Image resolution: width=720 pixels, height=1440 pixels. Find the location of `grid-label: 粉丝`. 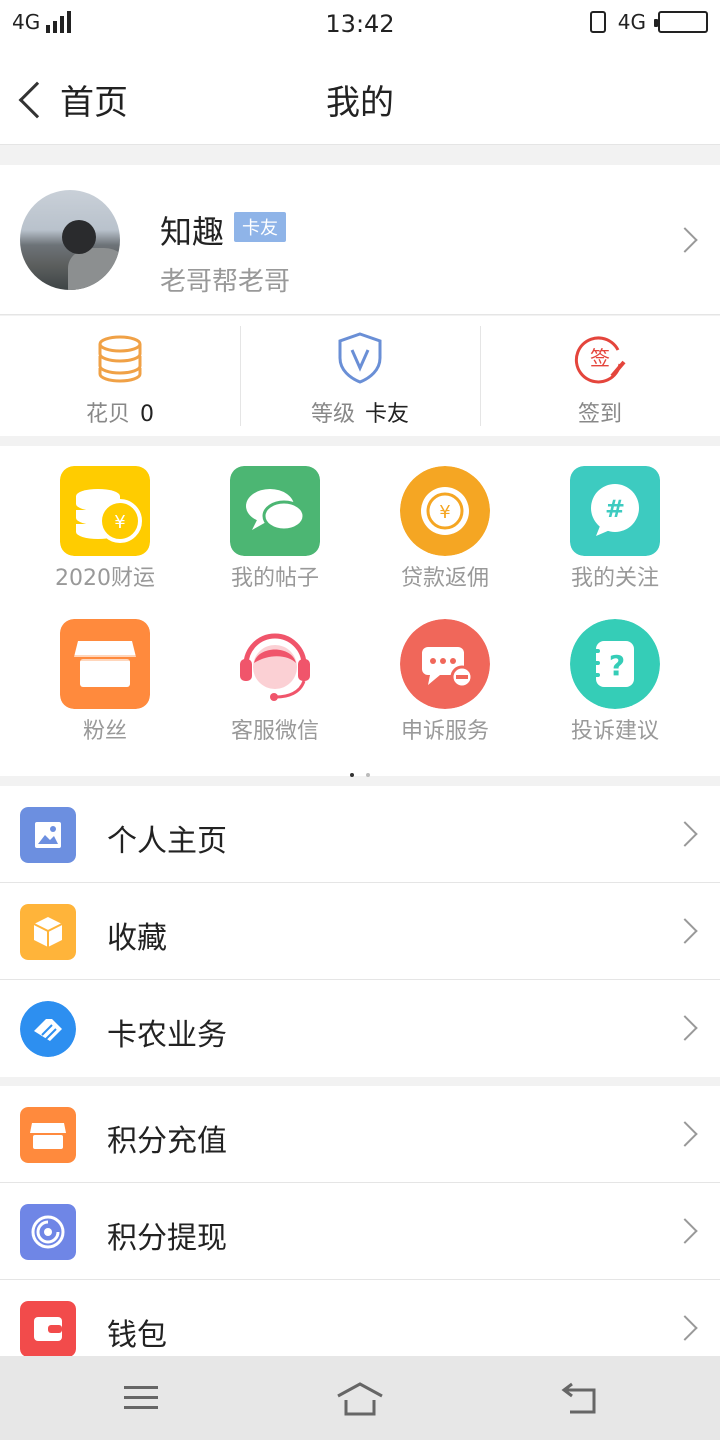

grid-label: 粉丝 is located at coordinates (104, 731).